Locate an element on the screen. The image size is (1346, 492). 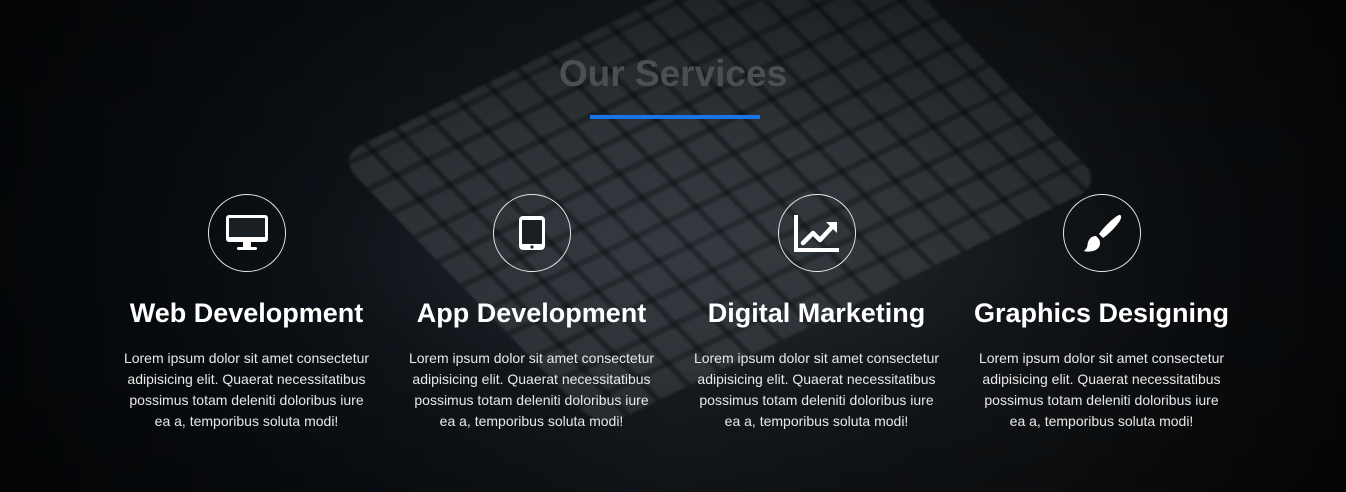
chart-line-icon is located at coordinates (816, 233).